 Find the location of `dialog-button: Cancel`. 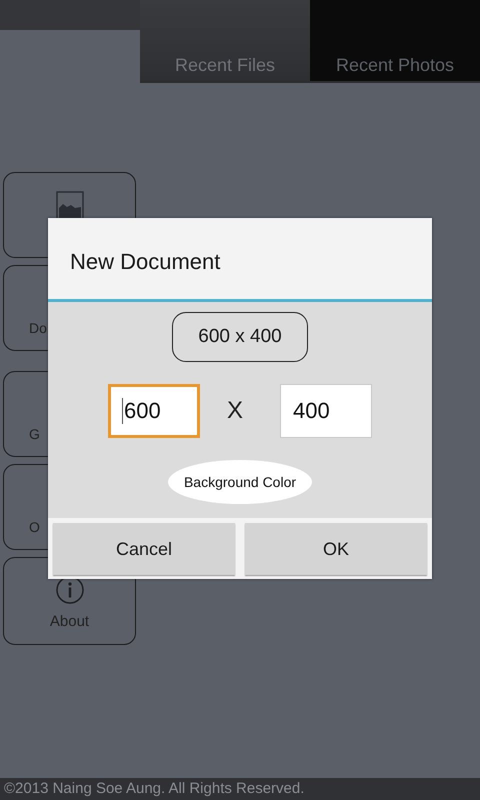

dialog-button: Cancel is located at coordinates (144, 549).